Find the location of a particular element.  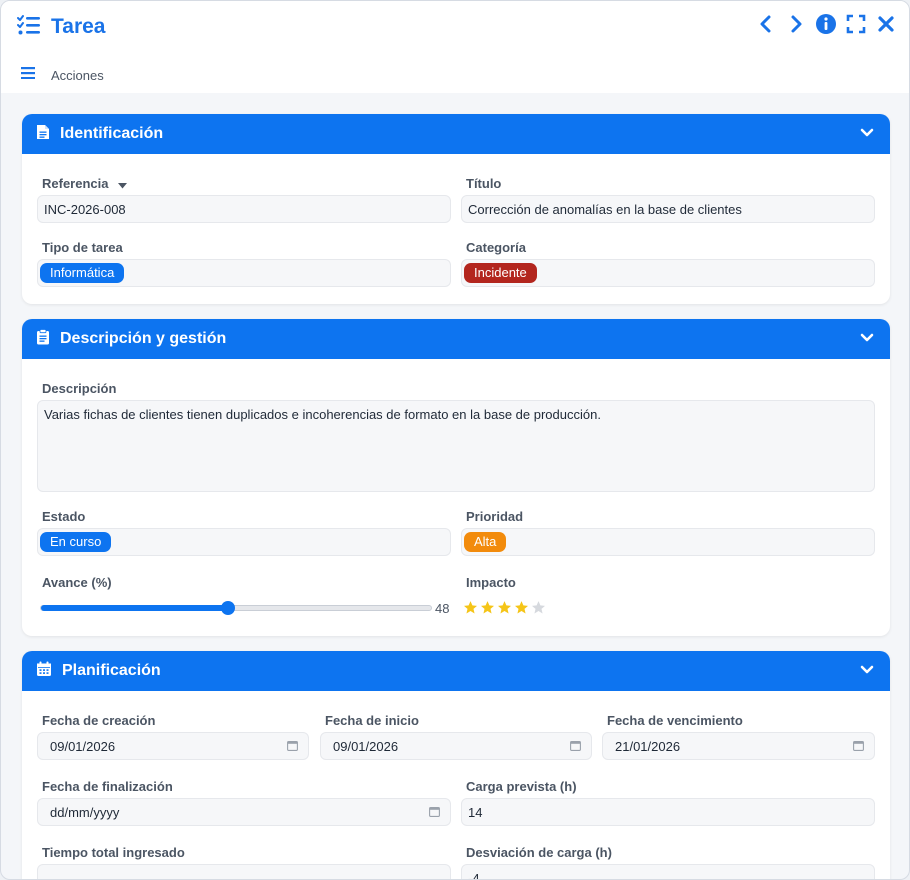

fecha-inicio-label: Fecha de inicio is located at coordinates (372, 720).